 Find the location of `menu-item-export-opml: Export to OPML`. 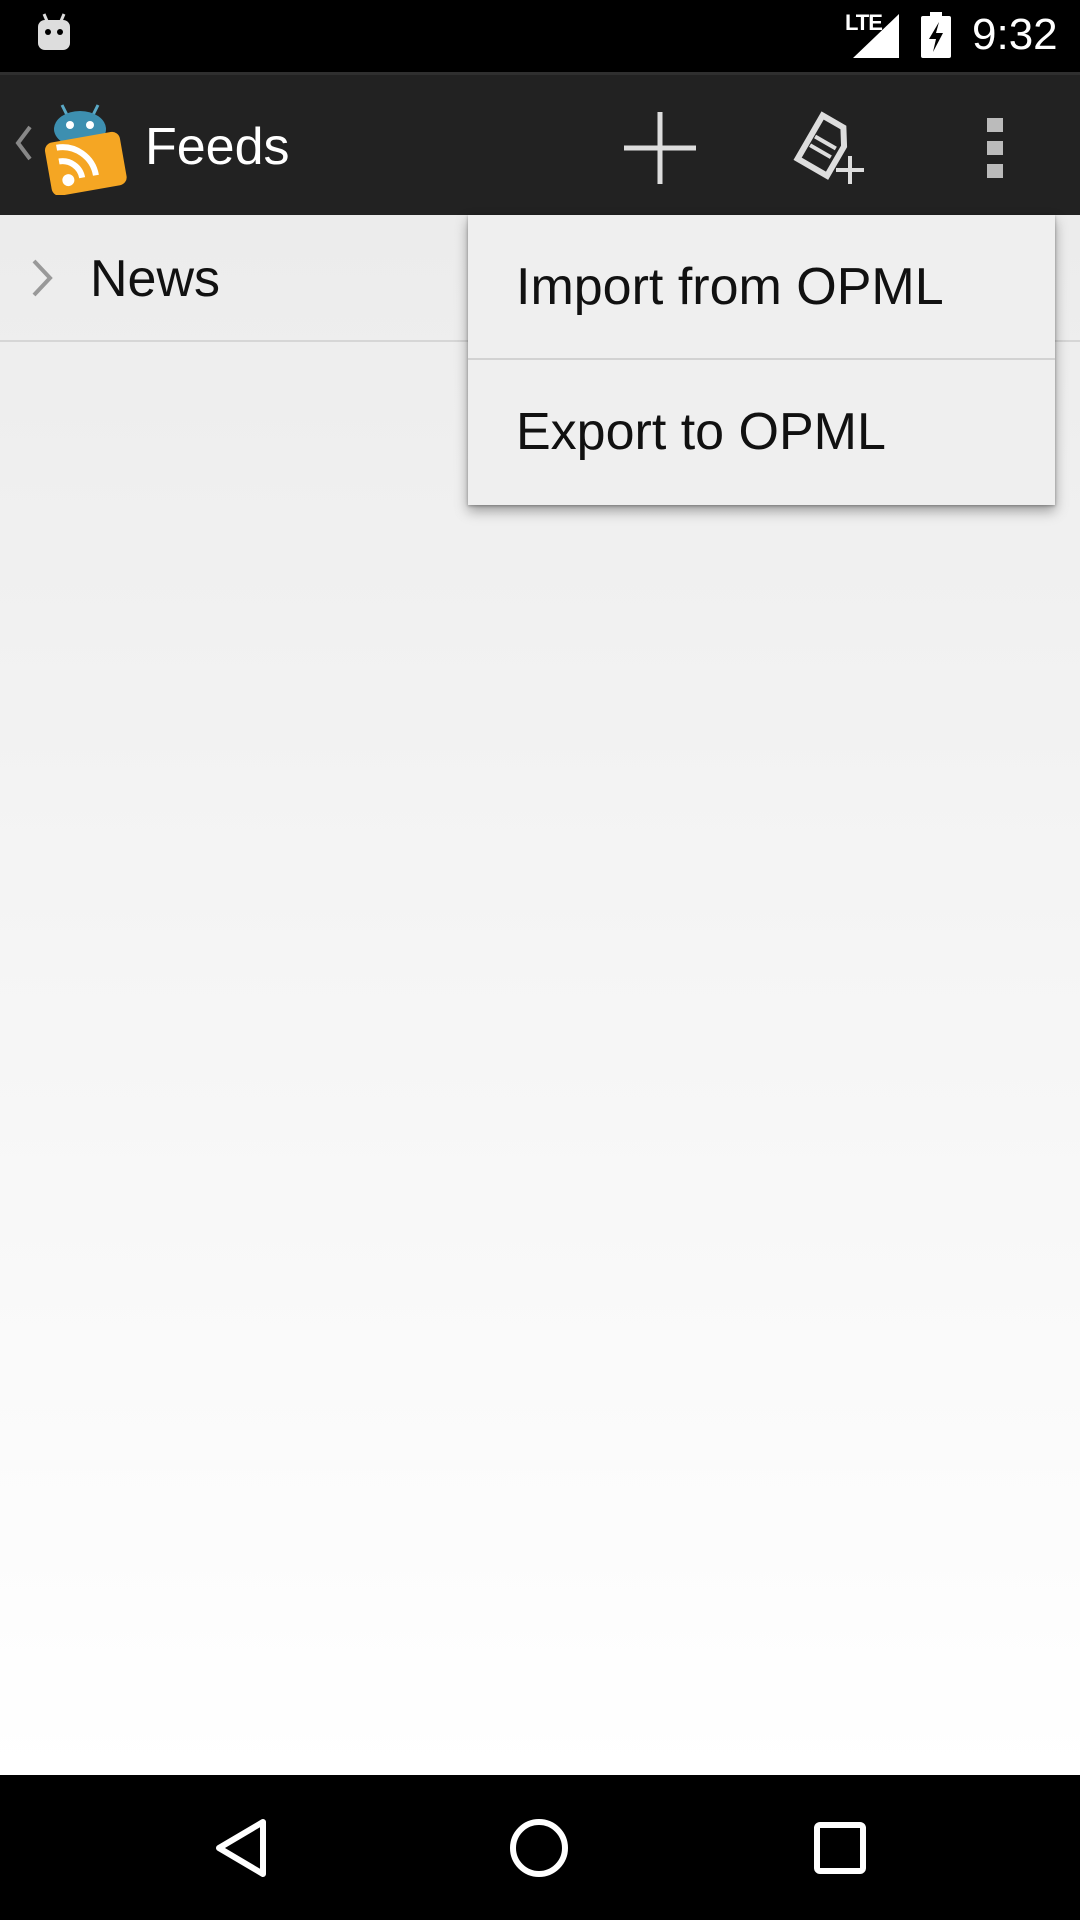

menu-item-export-opml: Export to OPML is located at coordinates (761, 432).